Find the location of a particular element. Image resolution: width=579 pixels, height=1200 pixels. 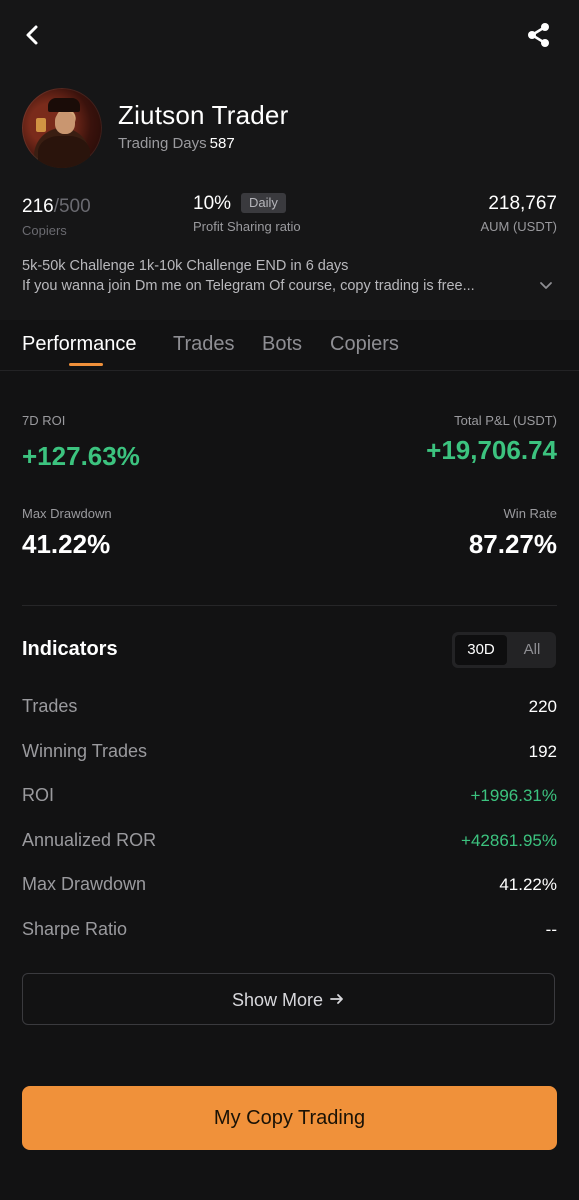

pnl-value: +19,706.74 is located at coordinates (491, 450).